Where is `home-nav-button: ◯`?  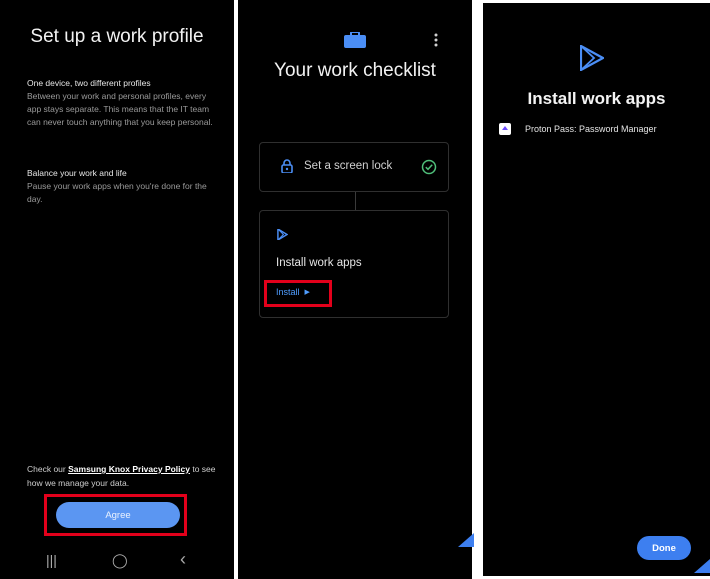 home-nav-button: ◯ is located at coordinates (120, 560).